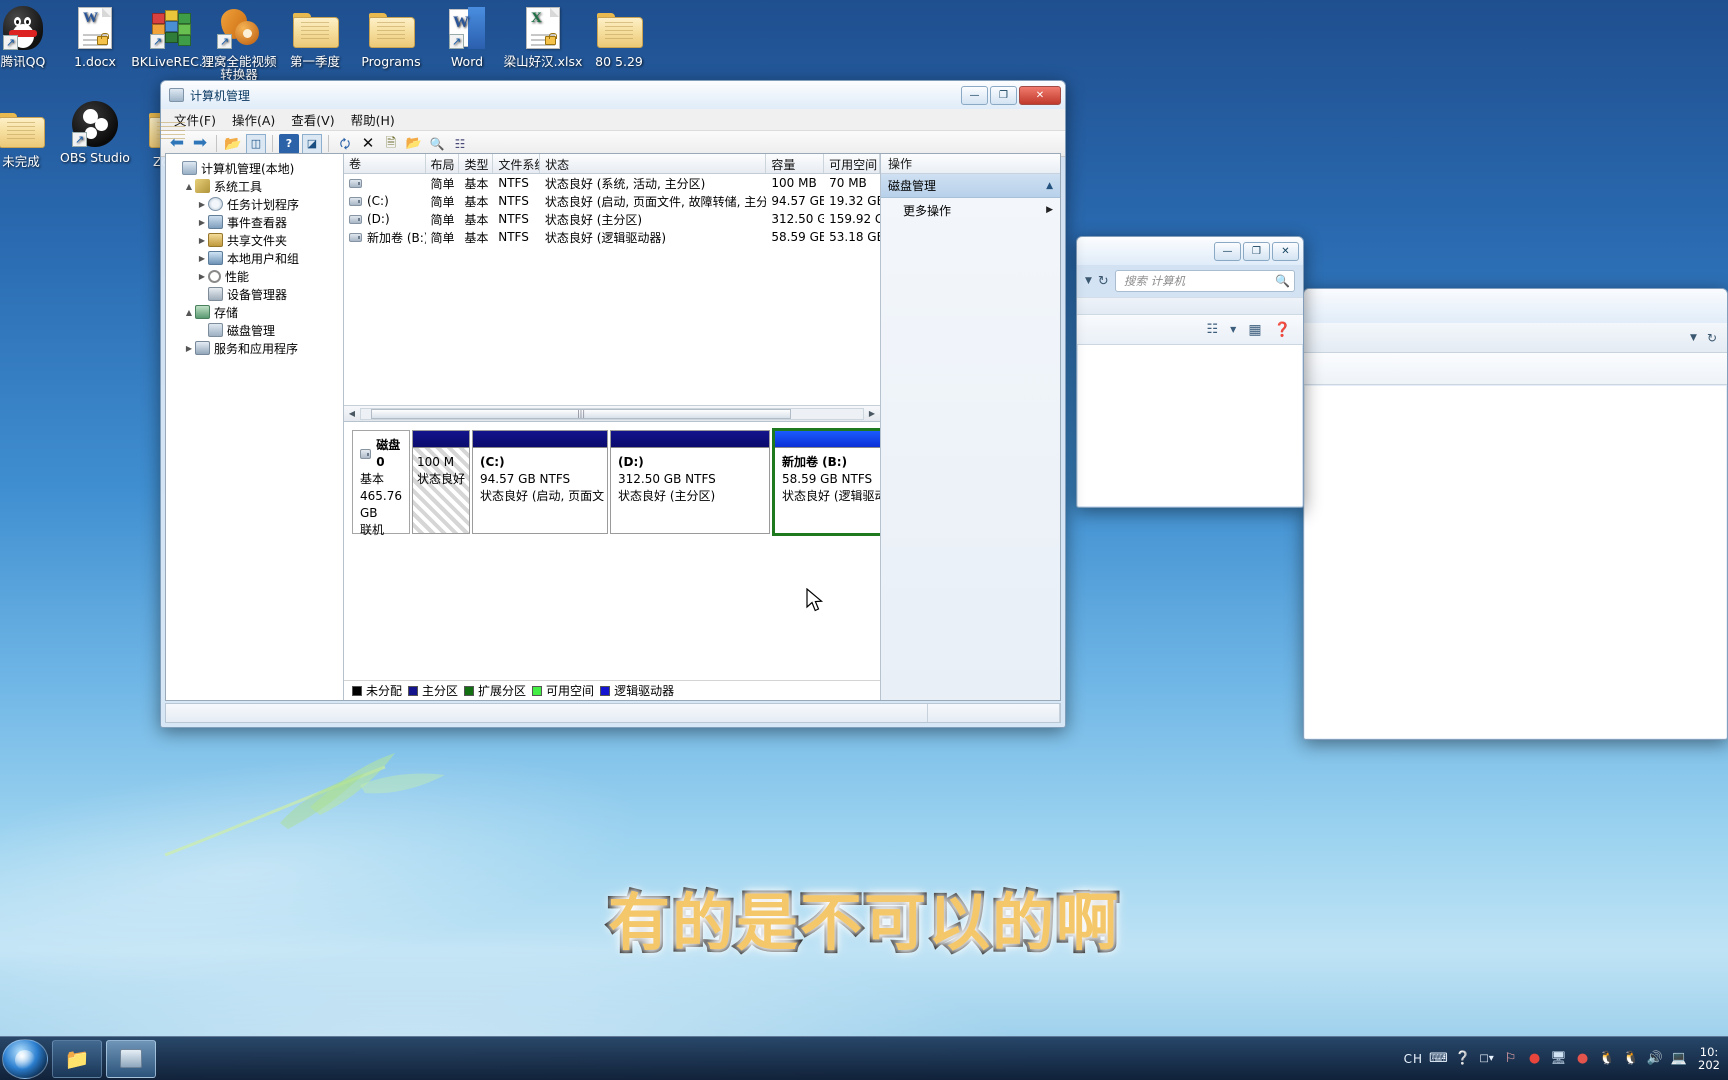 The height and width of the screenshot is (1080, 1728). Describe the element at coordinates (1190, 330) in the screenshot. I see `explorer-toolbar: ☷ ▼ ▦ ❓` at that location.